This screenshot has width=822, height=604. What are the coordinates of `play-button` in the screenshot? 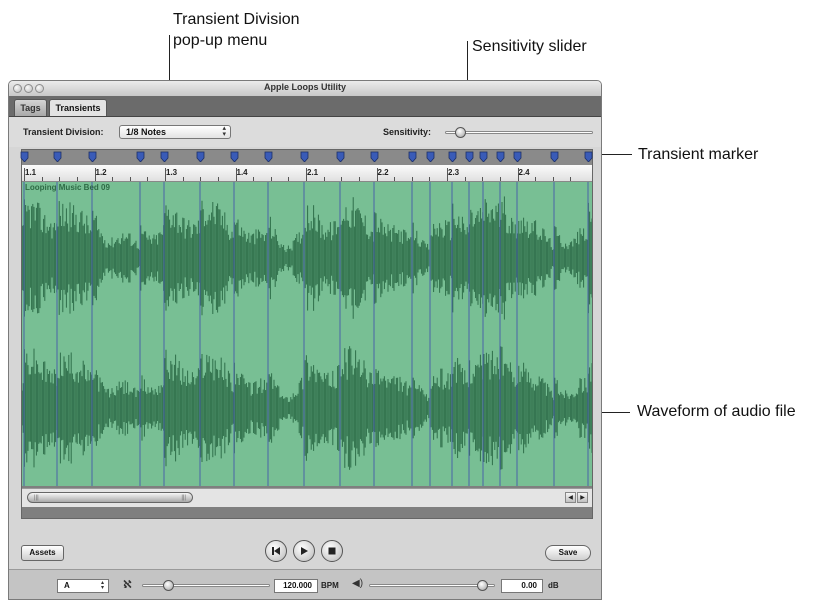 It's located at (304, 551).